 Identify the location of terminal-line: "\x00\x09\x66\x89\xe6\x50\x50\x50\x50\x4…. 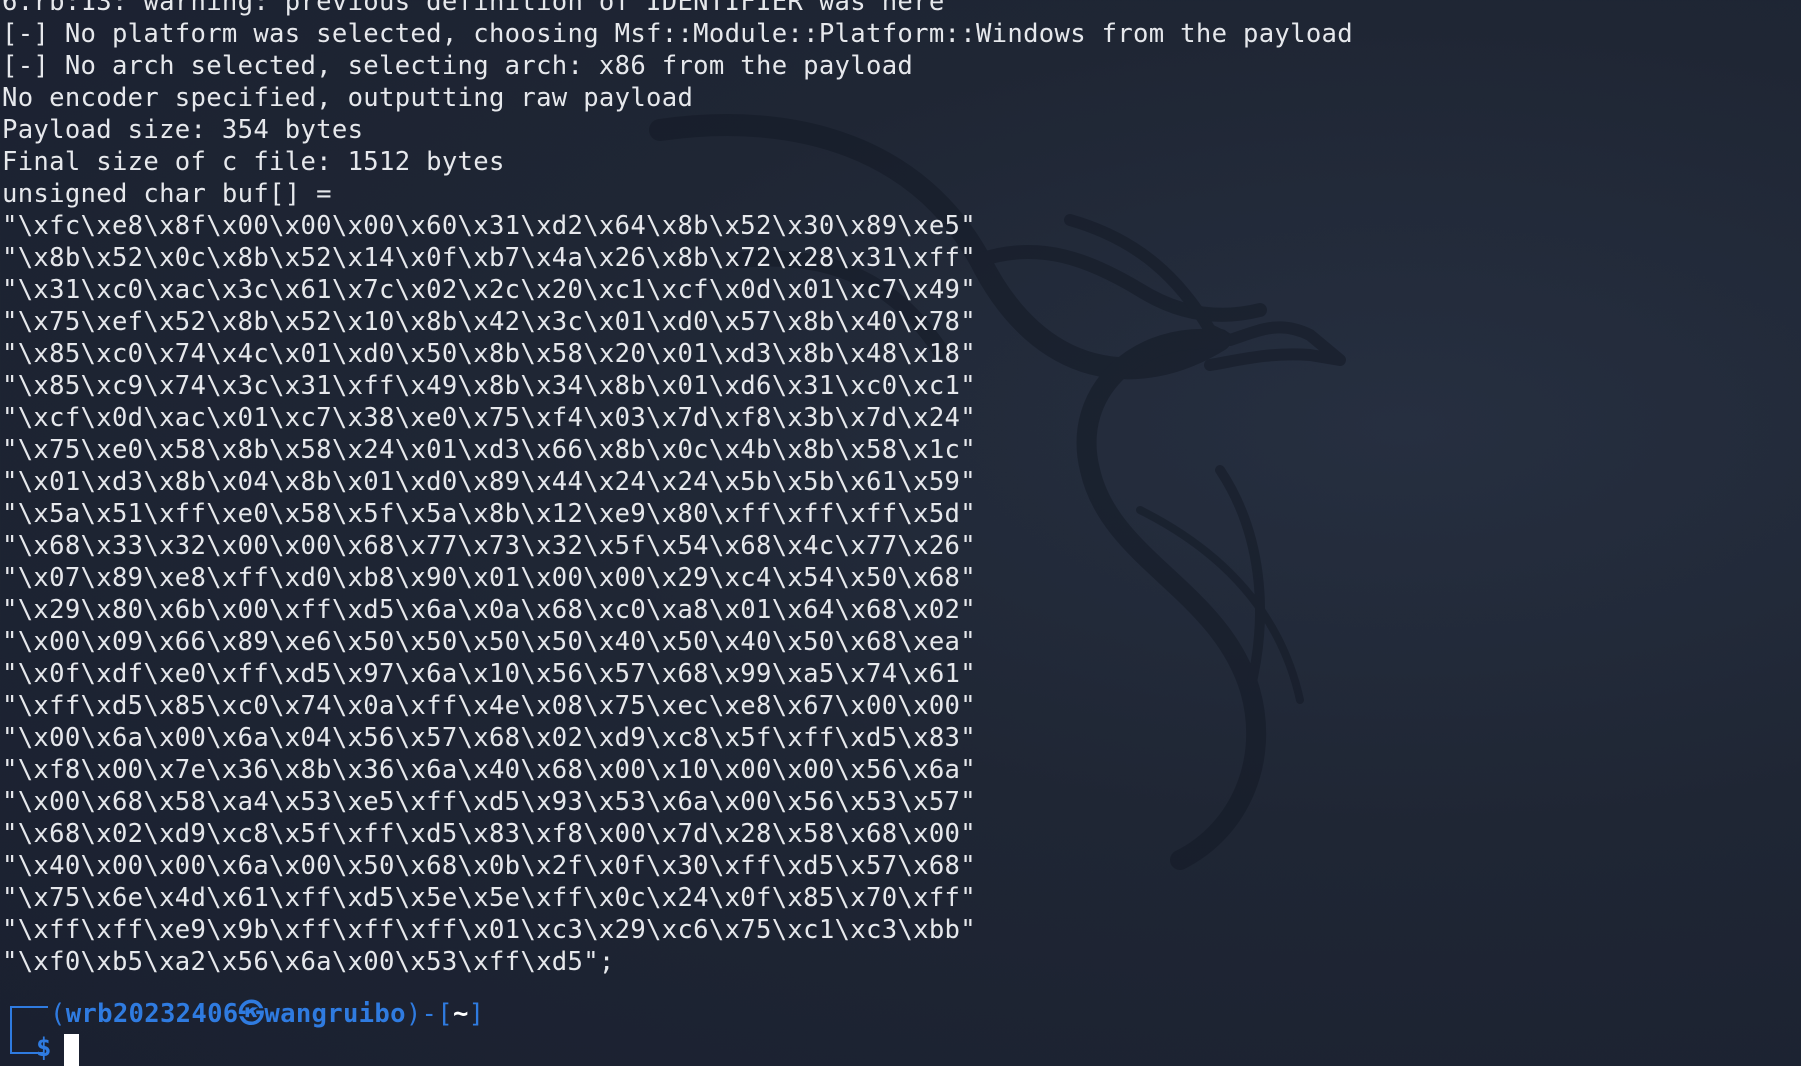
(489, 642).